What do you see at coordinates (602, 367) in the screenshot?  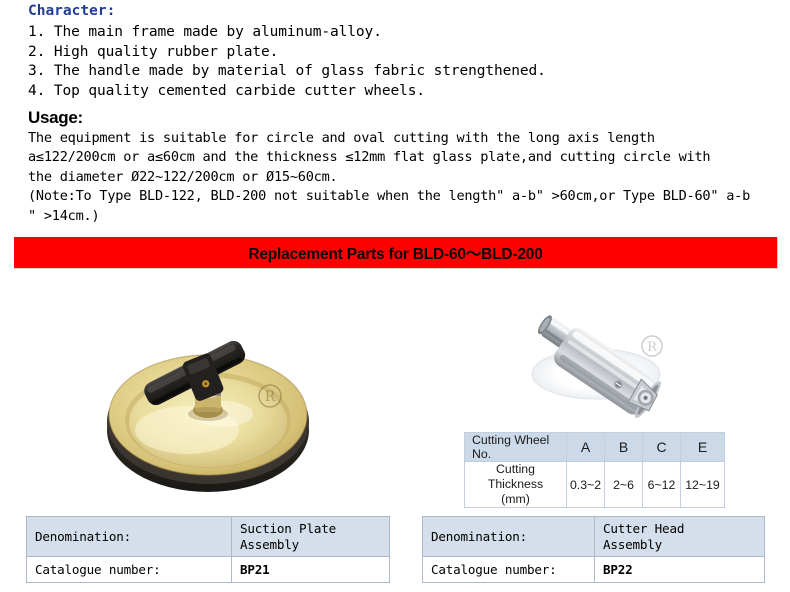 I see `cutter-head-assembly-photo: R` at bounding box center [602, 367].